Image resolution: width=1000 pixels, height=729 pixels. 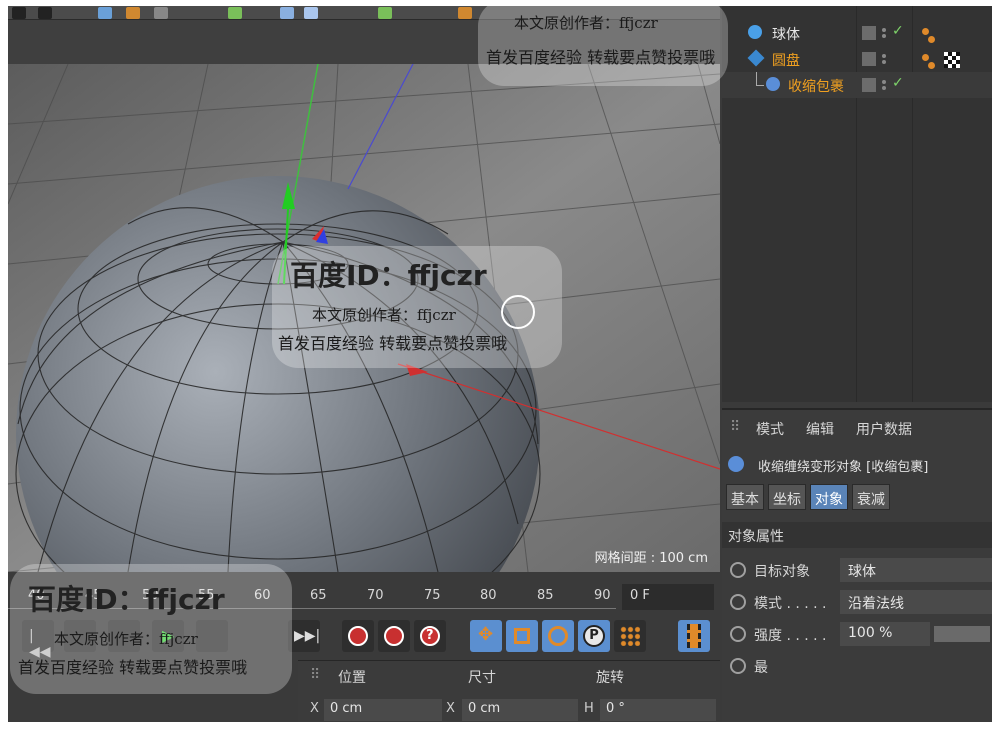 What do you see at coordinates (545, 595) in the screenshot?
I see `timeline-tick: 85` at bounding box center [545, 595].